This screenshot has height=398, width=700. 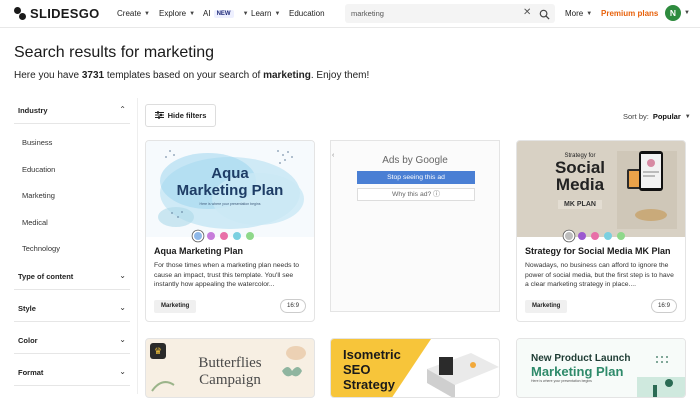 I want to click on hide-filters-label: Hide filters, so click(x=187, y=115).